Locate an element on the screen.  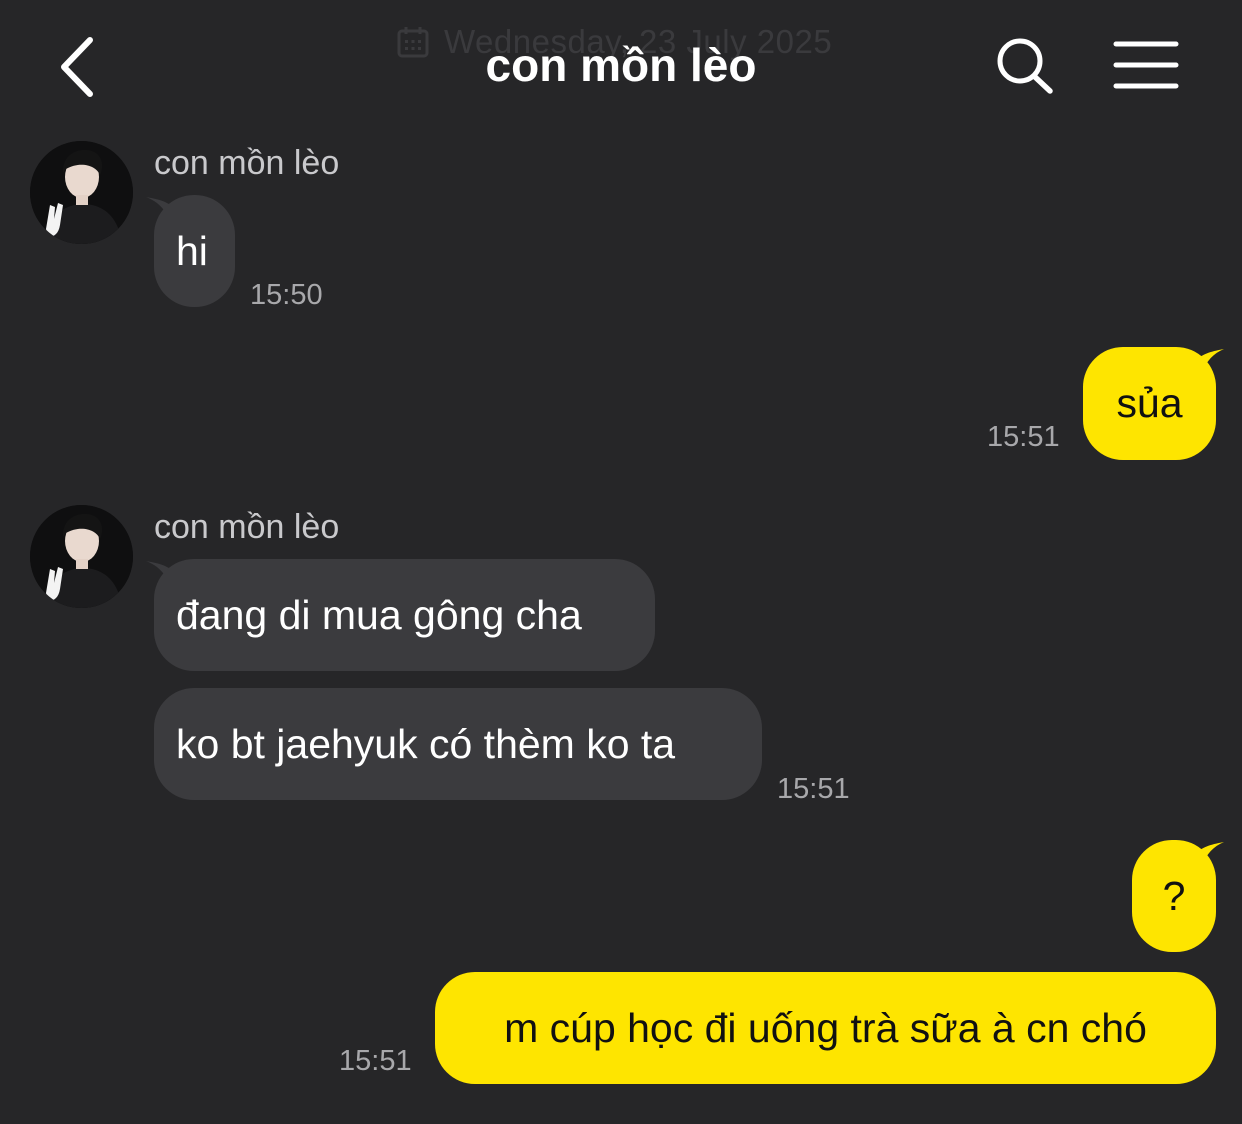
timestamp: 15:50 is located at coordinates (286, 295).